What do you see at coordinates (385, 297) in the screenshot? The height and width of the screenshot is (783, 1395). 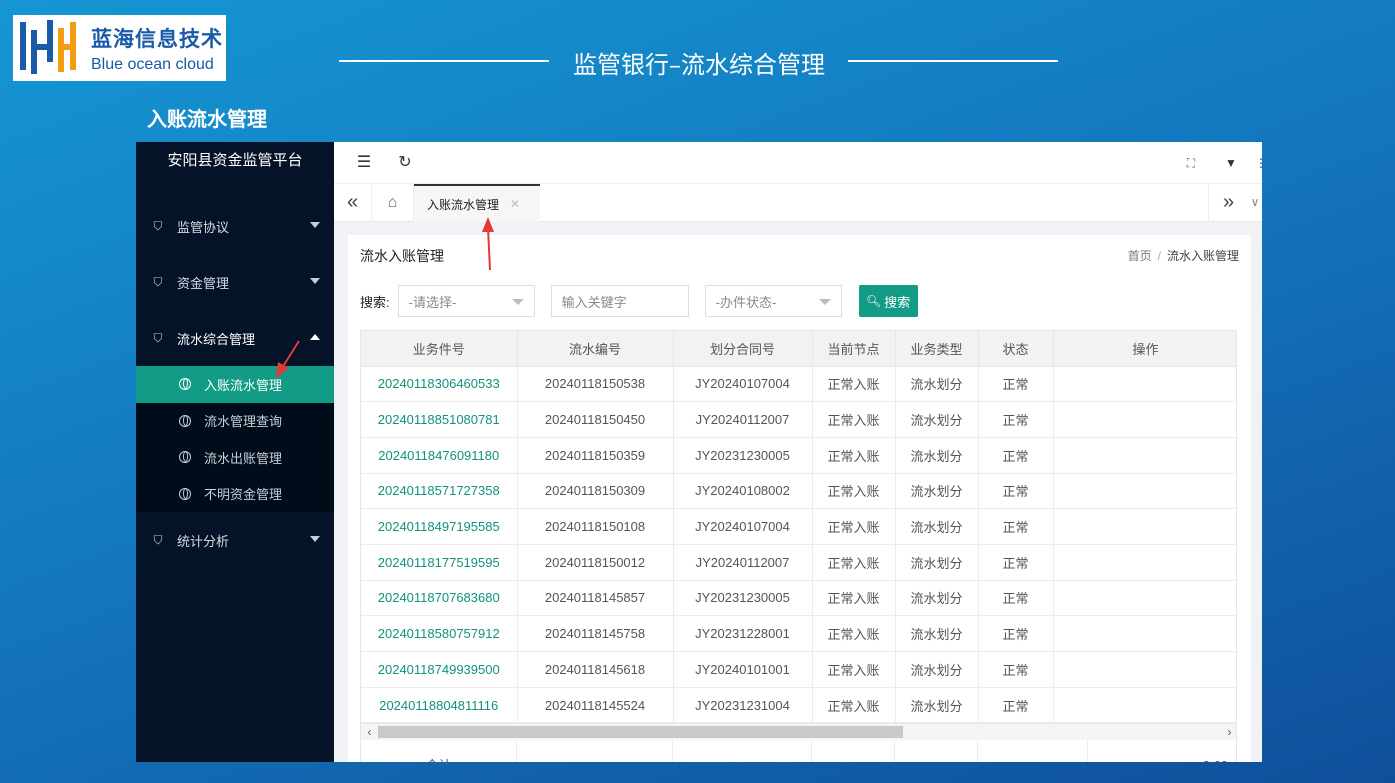 I see `annotation-arrows` at bounding box center [385, 297].